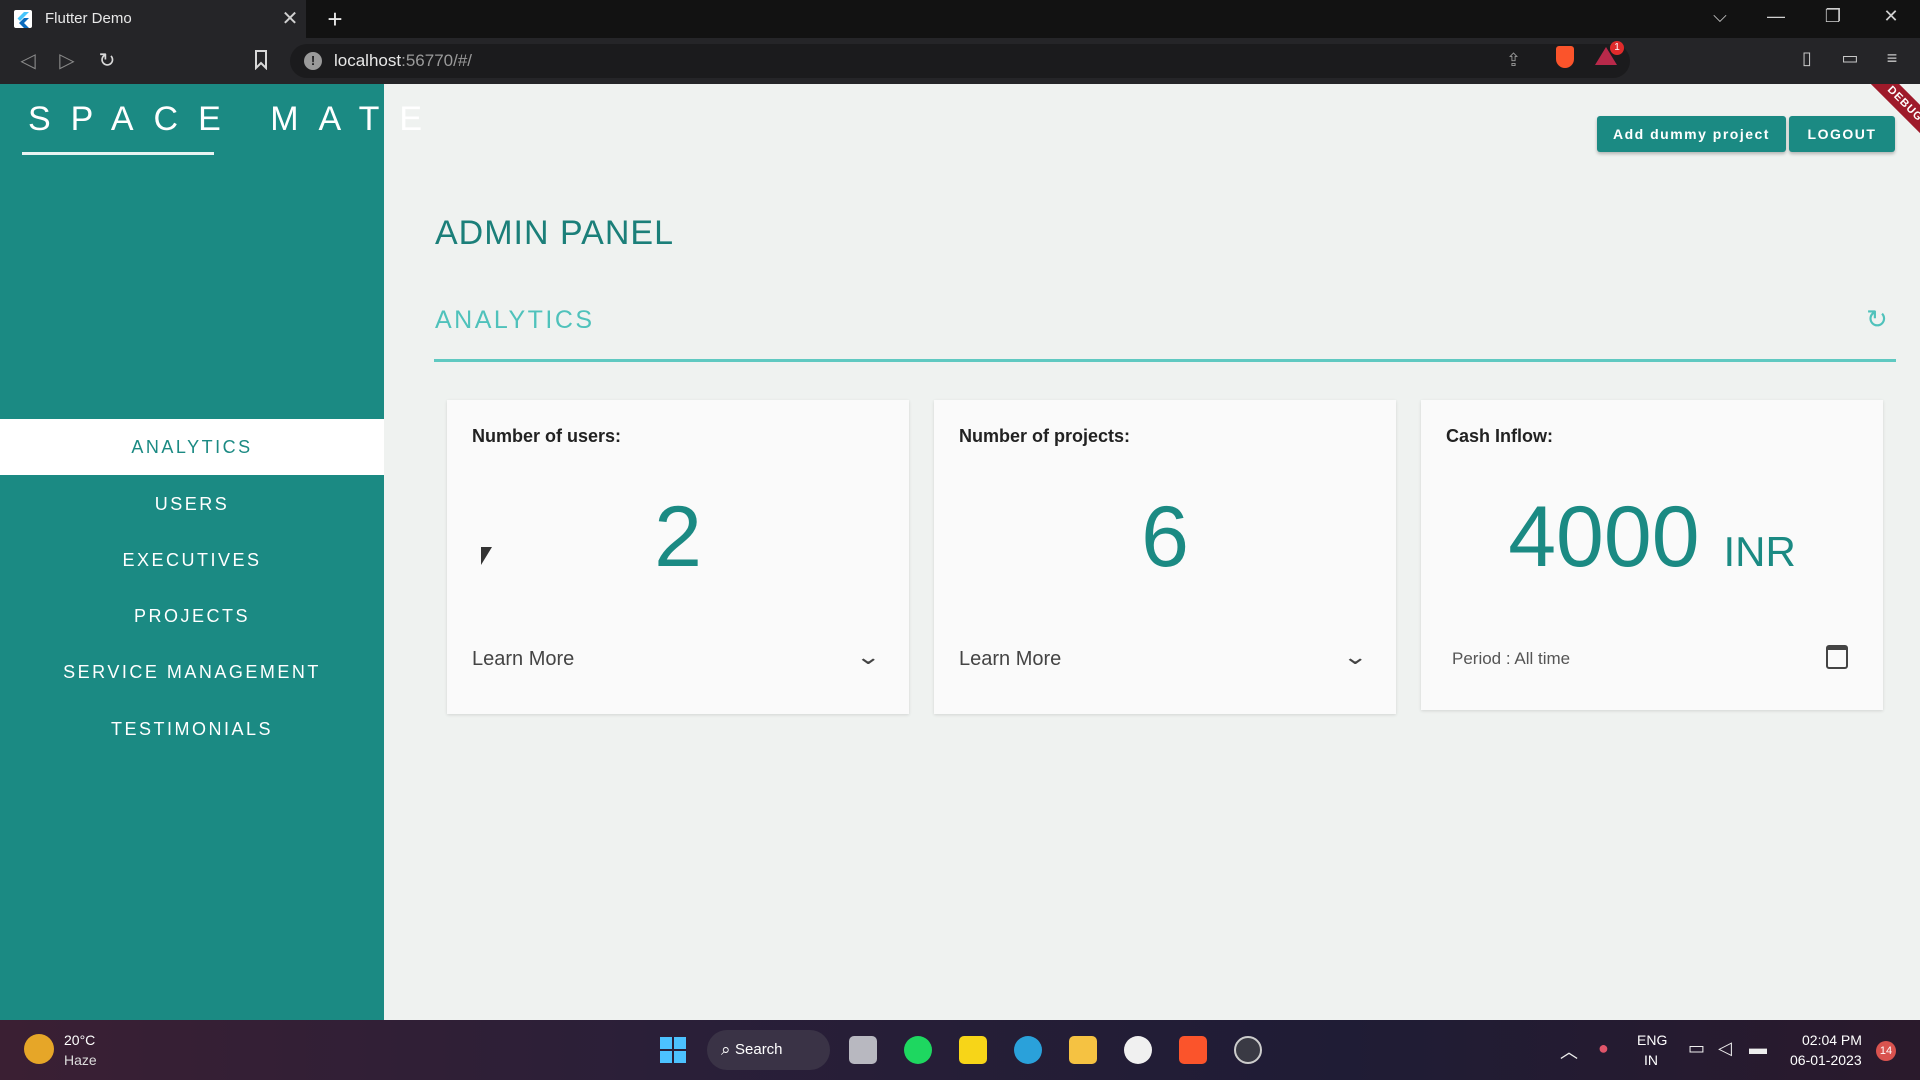 The width and height of the screenshot is (1920, 1080). Describe the element at coordinates (1513, 60) in the screenshot. I see `share-icon: ⇪` at that location.